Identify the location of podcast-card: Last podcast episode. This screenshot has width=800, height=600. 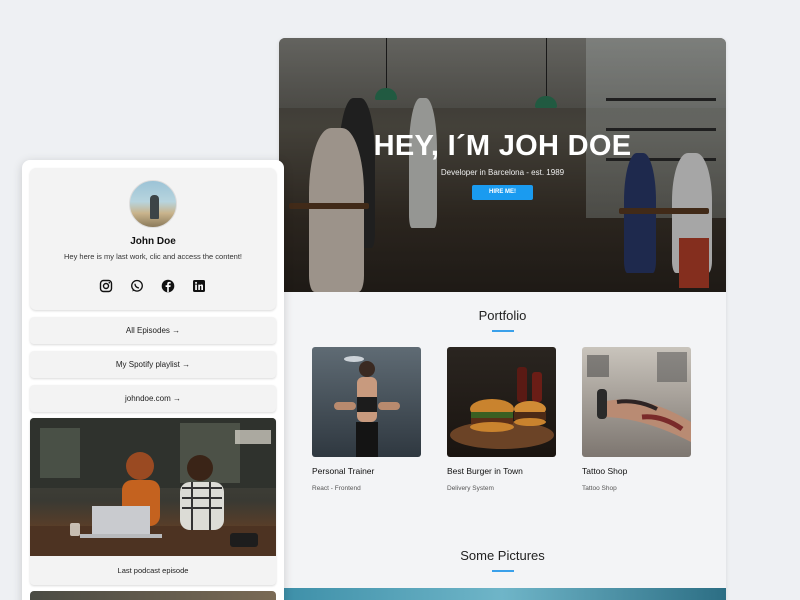
(153, 501).